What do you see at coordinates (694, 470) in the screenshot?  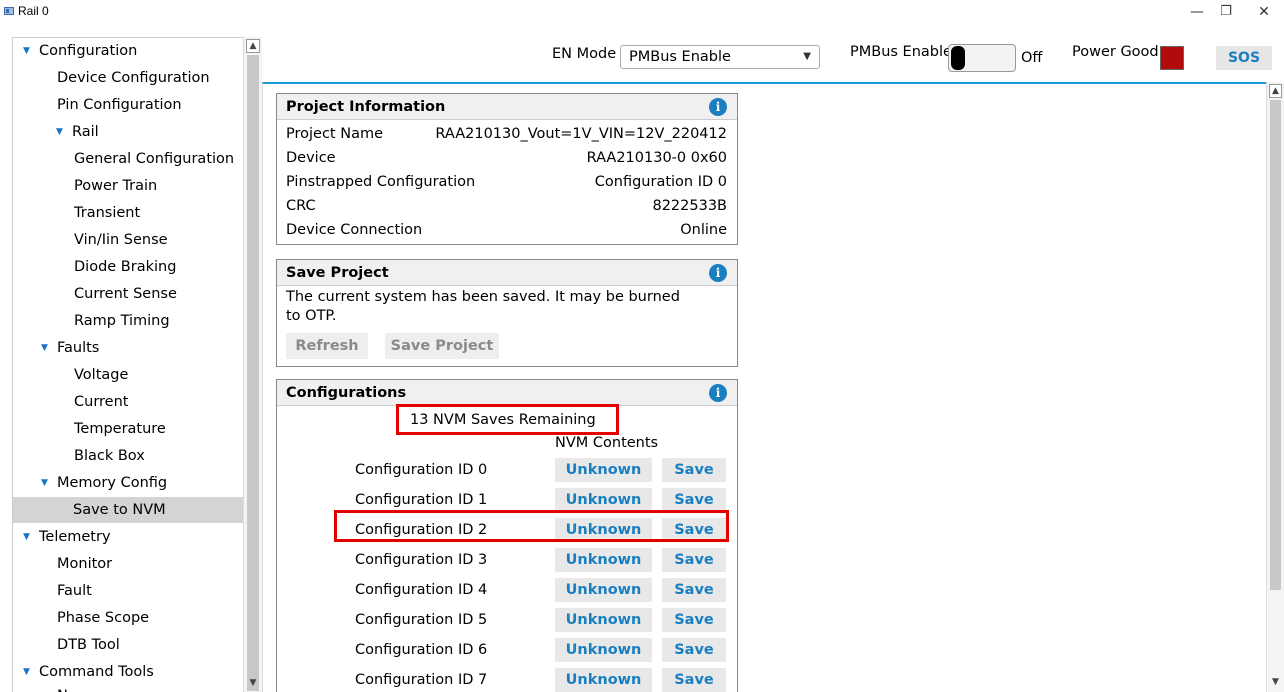 I see `config-id-0-save-button: Save` at bounding box center [694, 470].